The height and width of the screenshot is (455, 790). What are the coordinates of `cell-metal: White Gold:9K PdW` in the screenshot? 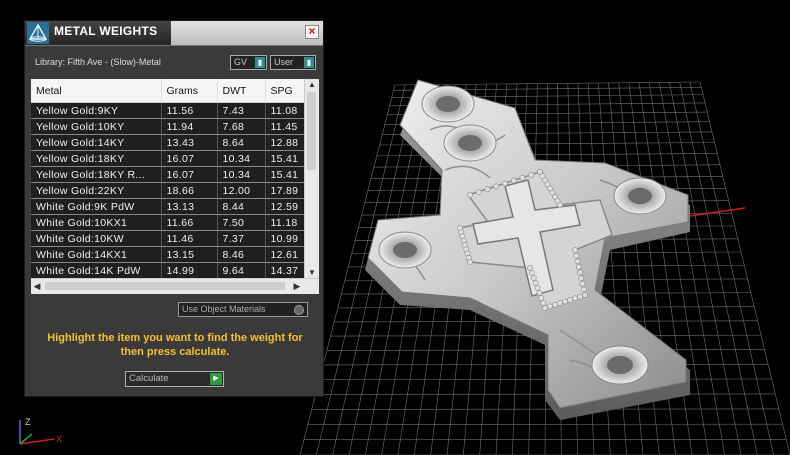 It's located at (96, 206).